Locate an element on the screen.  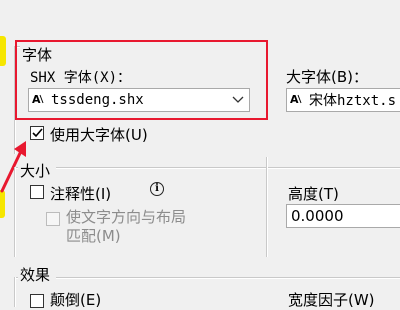
effects-group-title: 效果 is located at coordinates (35, 275).